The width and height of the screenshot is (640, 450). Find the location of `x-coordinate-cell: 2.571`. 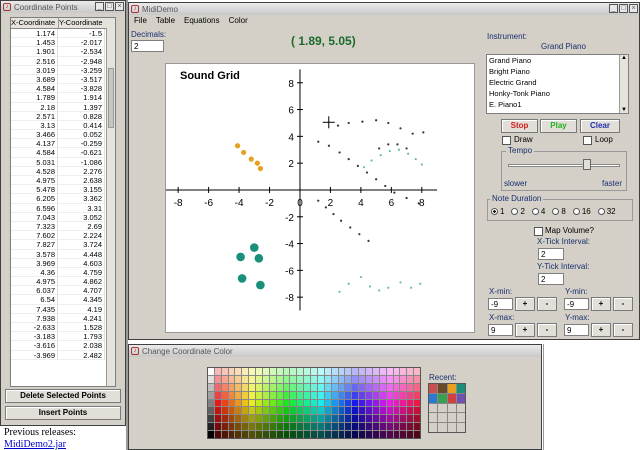

x-coordinate-cell: 2.571 is located at coordinates (34, 116).